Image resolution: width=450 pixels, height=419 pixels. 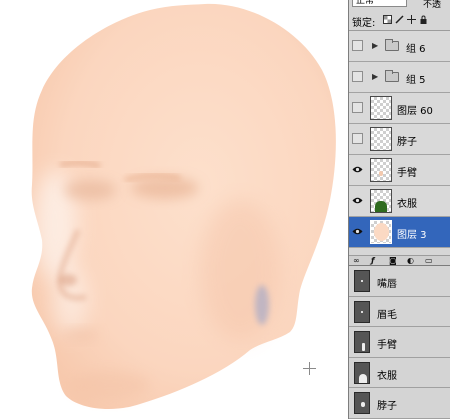 I want to click on path-row-lips: 嘴唇, so click(x=399, y=281).